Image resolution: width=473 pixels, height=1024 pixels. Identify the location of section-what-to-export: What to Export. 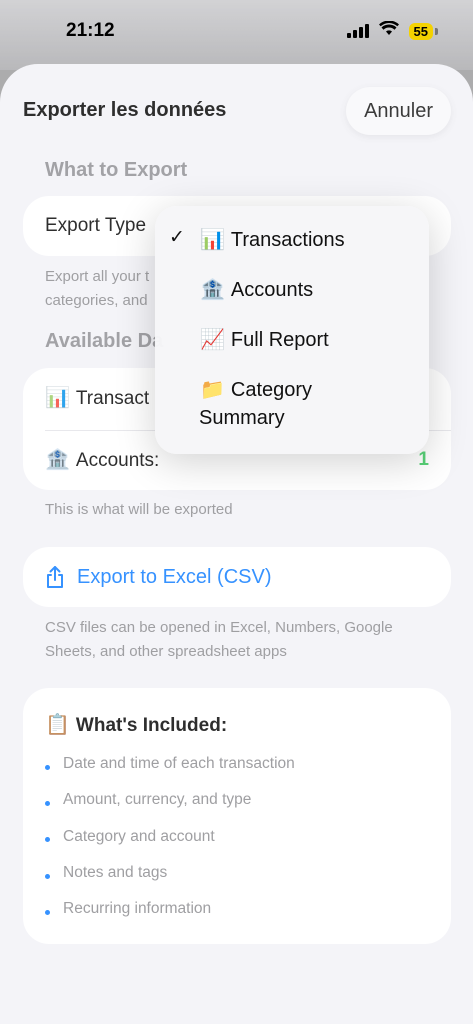
(116, 170).